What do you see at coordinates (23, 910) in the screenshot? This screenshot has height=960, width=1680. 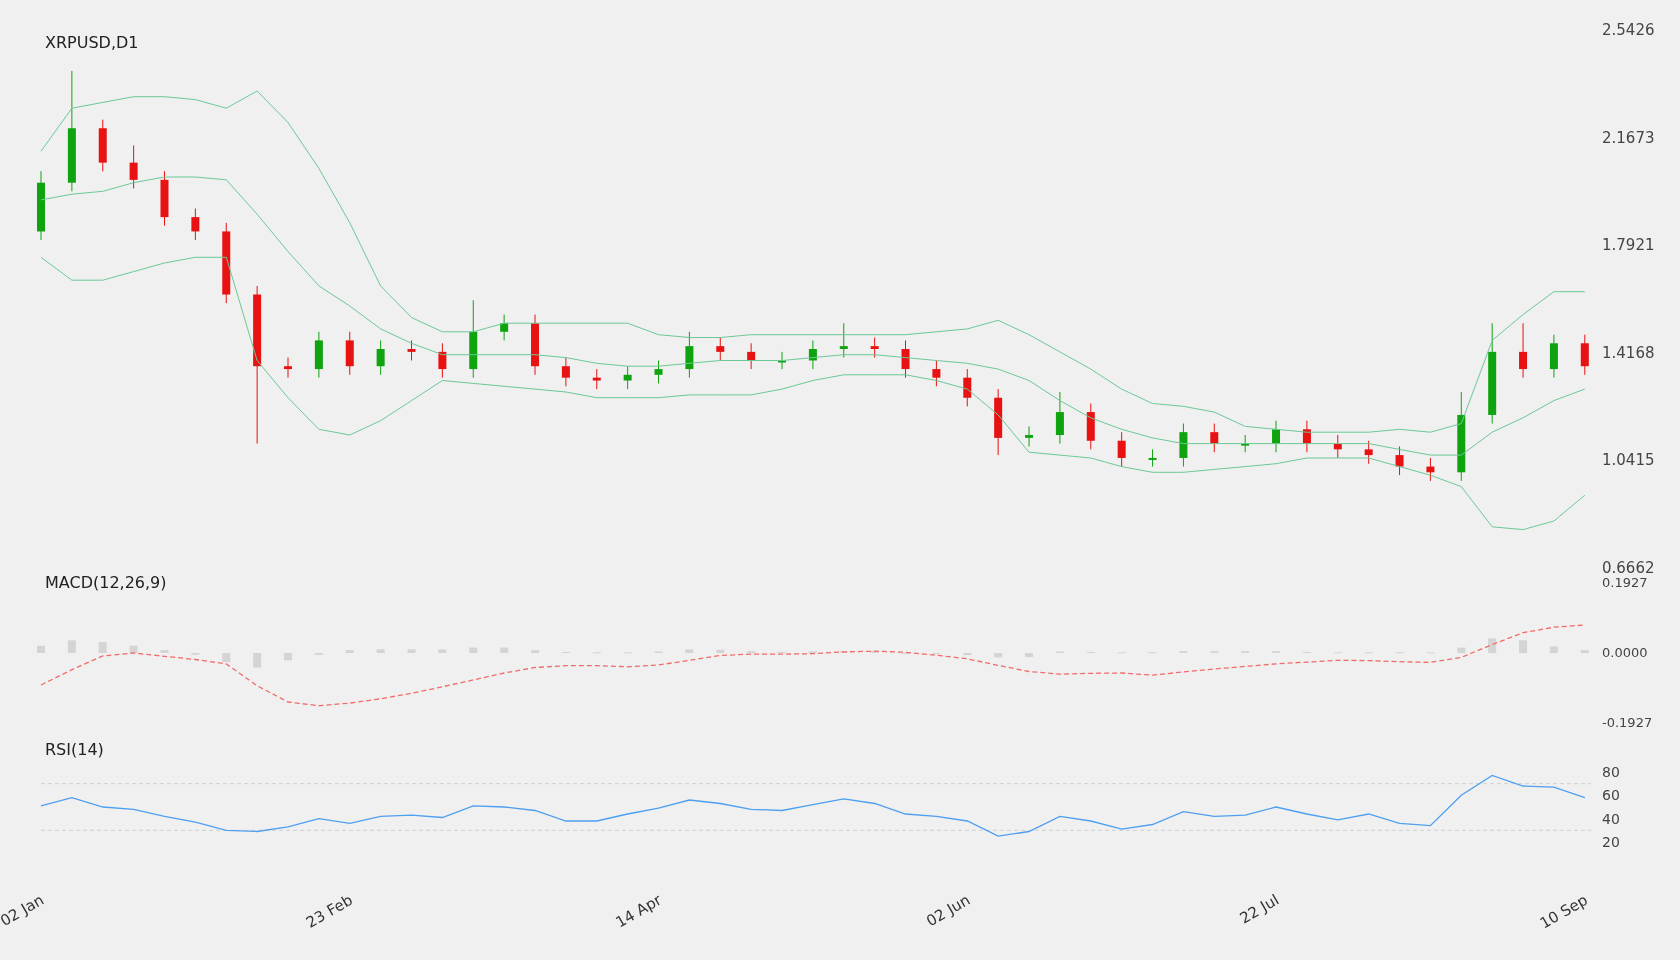 I see `axis-label: 02 Jan` at bounding box center [23, 910].